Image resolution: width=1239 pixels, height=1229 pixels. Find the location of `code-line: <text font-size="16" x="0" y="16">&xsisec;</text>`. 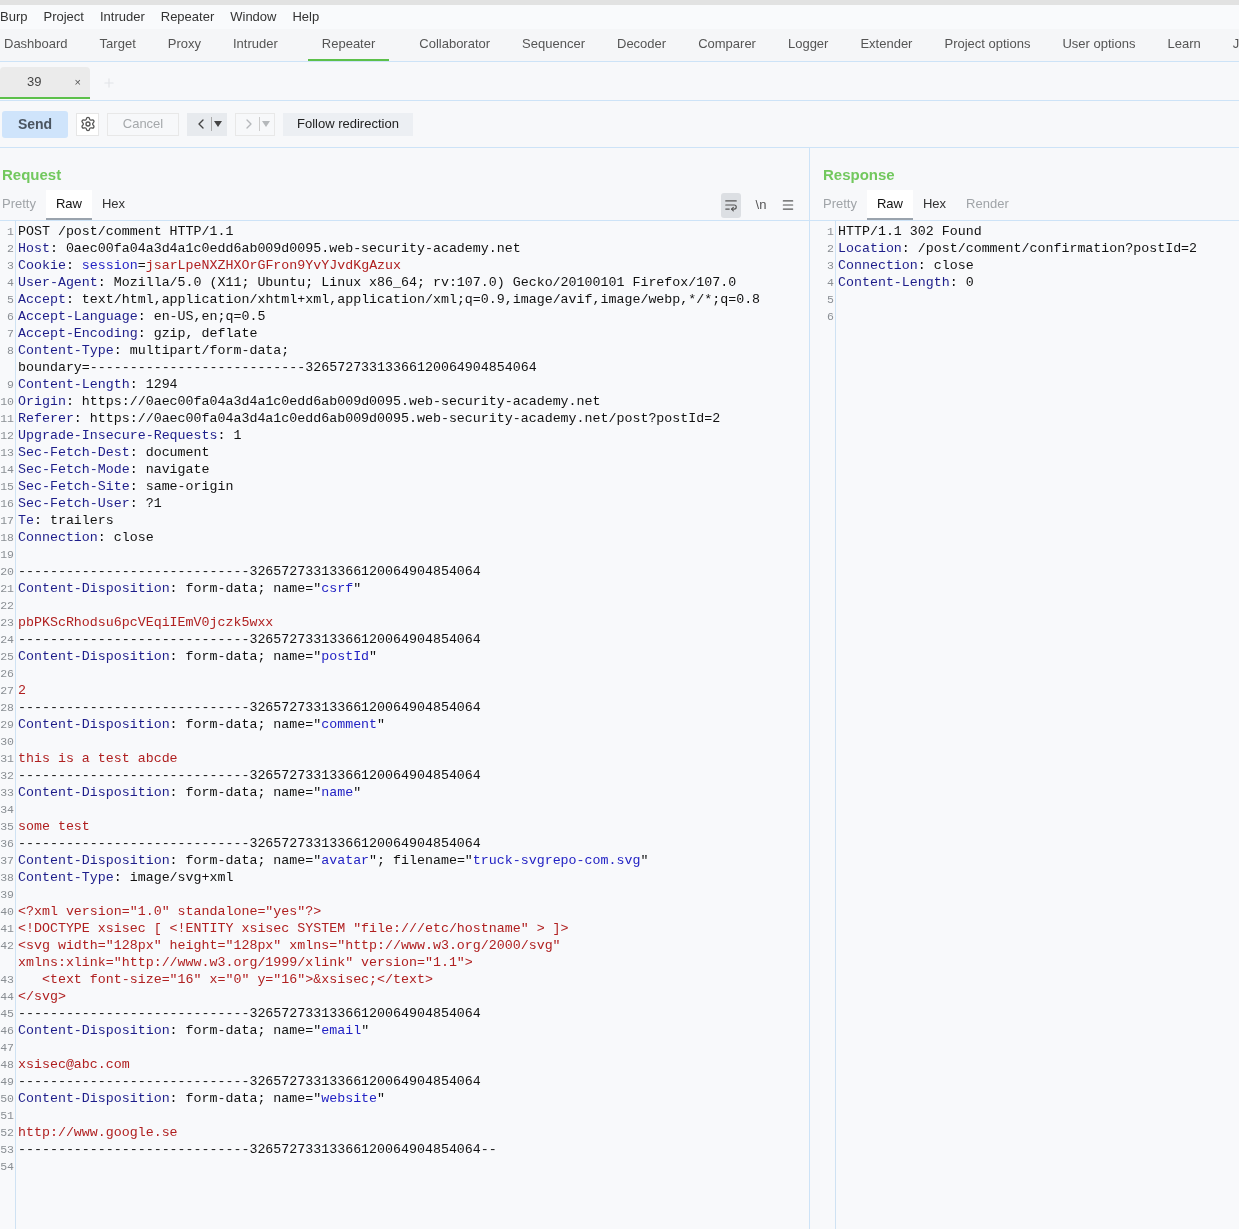

code-line: <text font-size="16" x="0" y="16">&xsisec;</text> is located at coordinates (236, 979).